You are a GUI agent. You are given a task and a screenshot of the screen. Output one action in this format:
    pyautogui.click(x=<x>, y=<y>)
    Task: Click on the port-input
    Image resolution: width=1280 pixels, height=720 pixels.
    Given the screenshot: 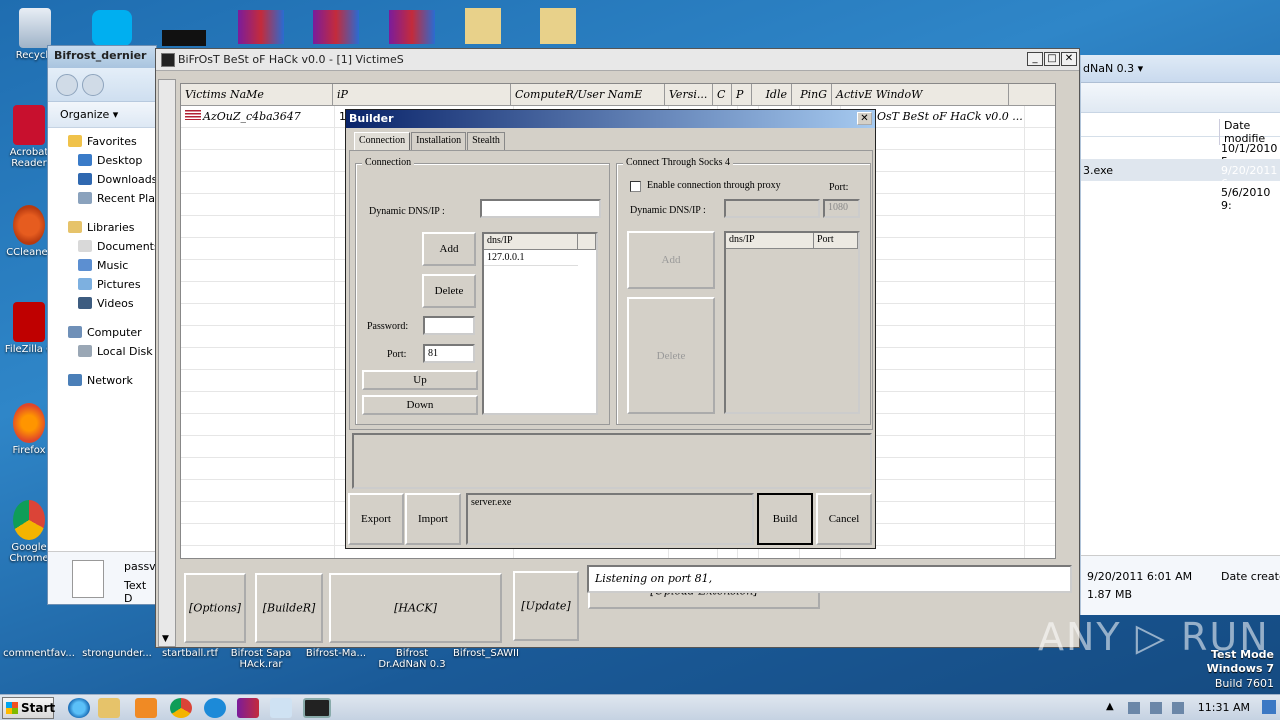 What is the action you would take?
    pyautogui.click(x=449, y=353)
    